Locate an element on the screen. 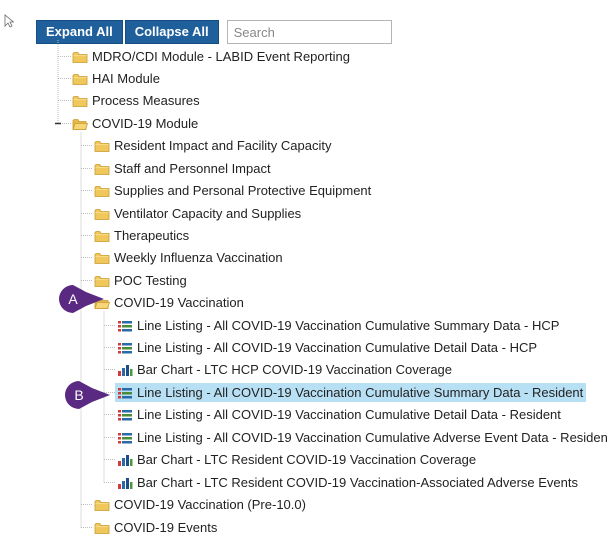 This screenshot has height=538, width=608. tree-item: Weekly Influenza Vaccination is located at coordinates (189, 257).